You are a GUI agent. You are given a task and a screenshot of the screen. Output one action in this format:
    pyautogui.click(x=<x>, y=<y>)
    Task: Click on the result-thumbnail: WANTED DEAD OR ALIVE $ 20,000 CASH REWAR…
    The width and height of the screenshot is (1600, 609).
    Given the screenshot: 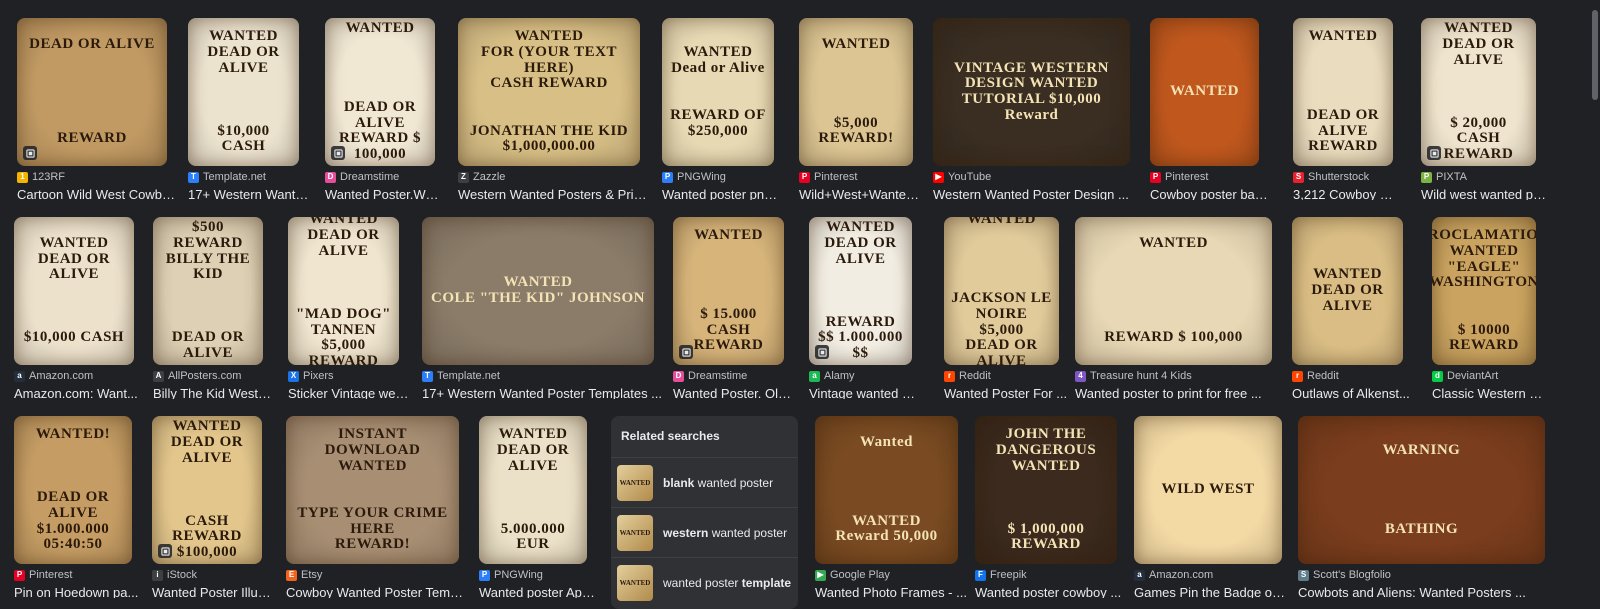 What is the action you would take?
    pyautogui.click(x=1478, y=92)
    